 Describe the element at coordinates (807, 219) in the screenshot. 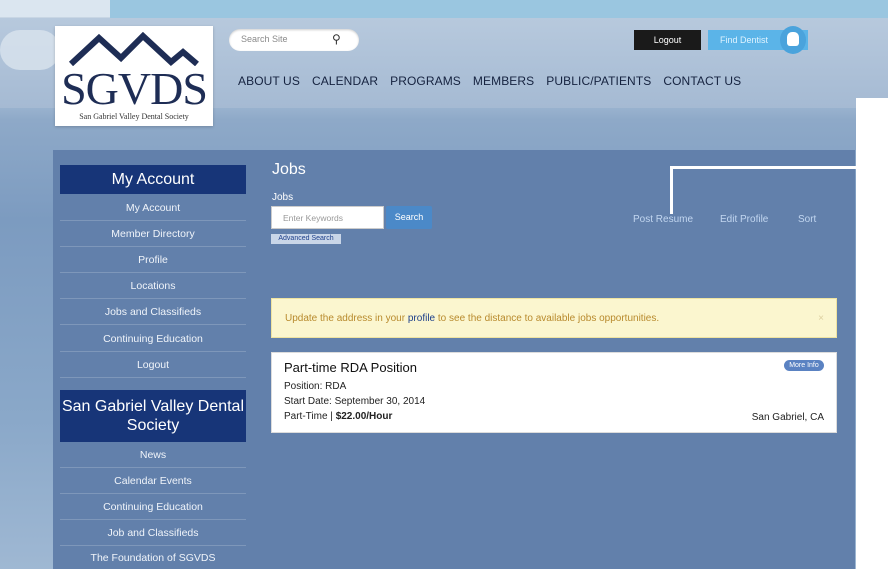

I see `sort-link: Sort` at that location.